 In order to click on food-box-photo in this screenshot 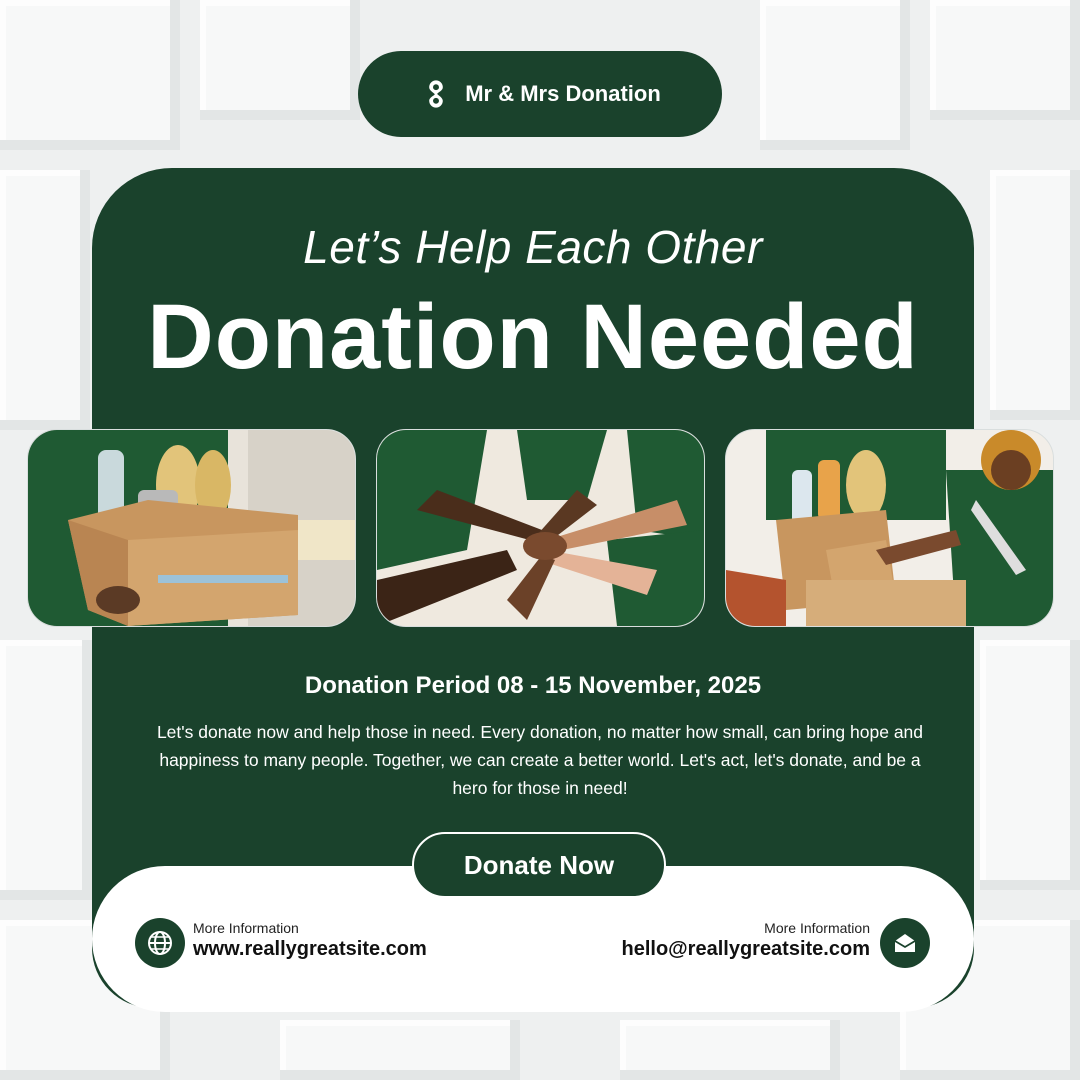, I will do `click(191, 528)`.